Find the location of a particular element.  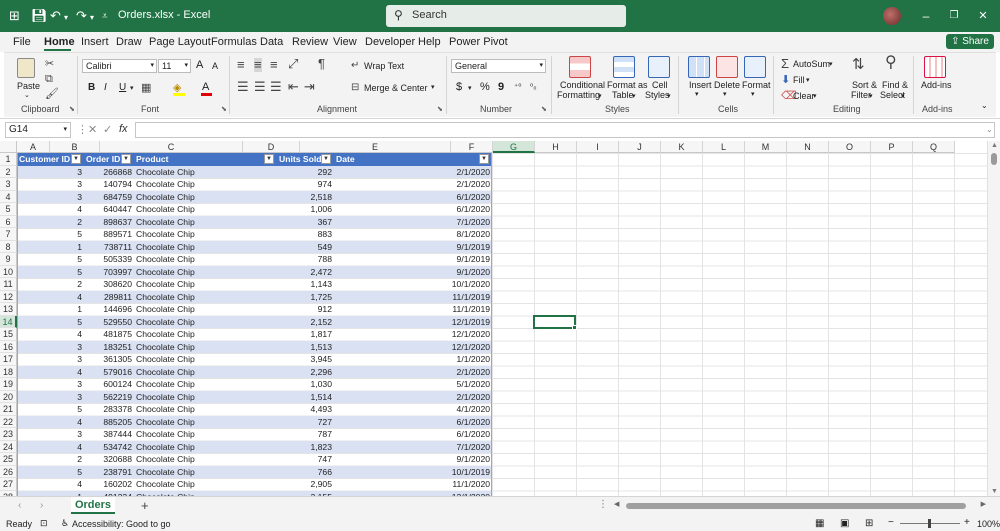

expand-formula-bar-icon: ⌄ is located at coordinates (989, 129).